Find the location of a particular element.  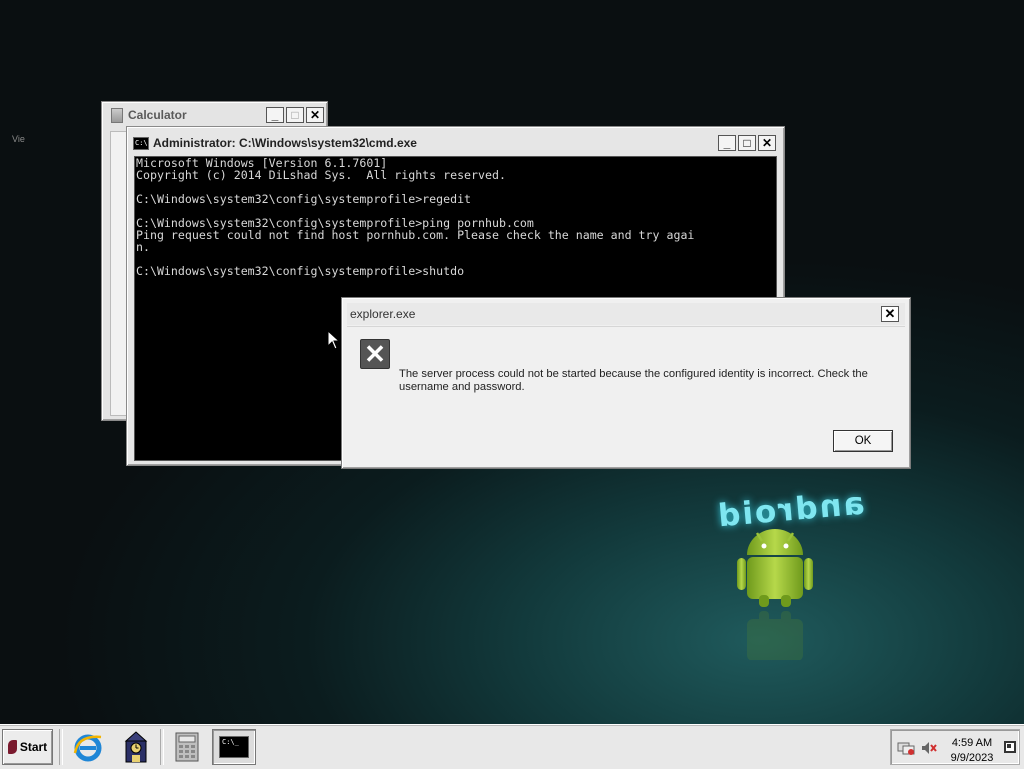

calculator-task-button is located at coordinates (187, 747).